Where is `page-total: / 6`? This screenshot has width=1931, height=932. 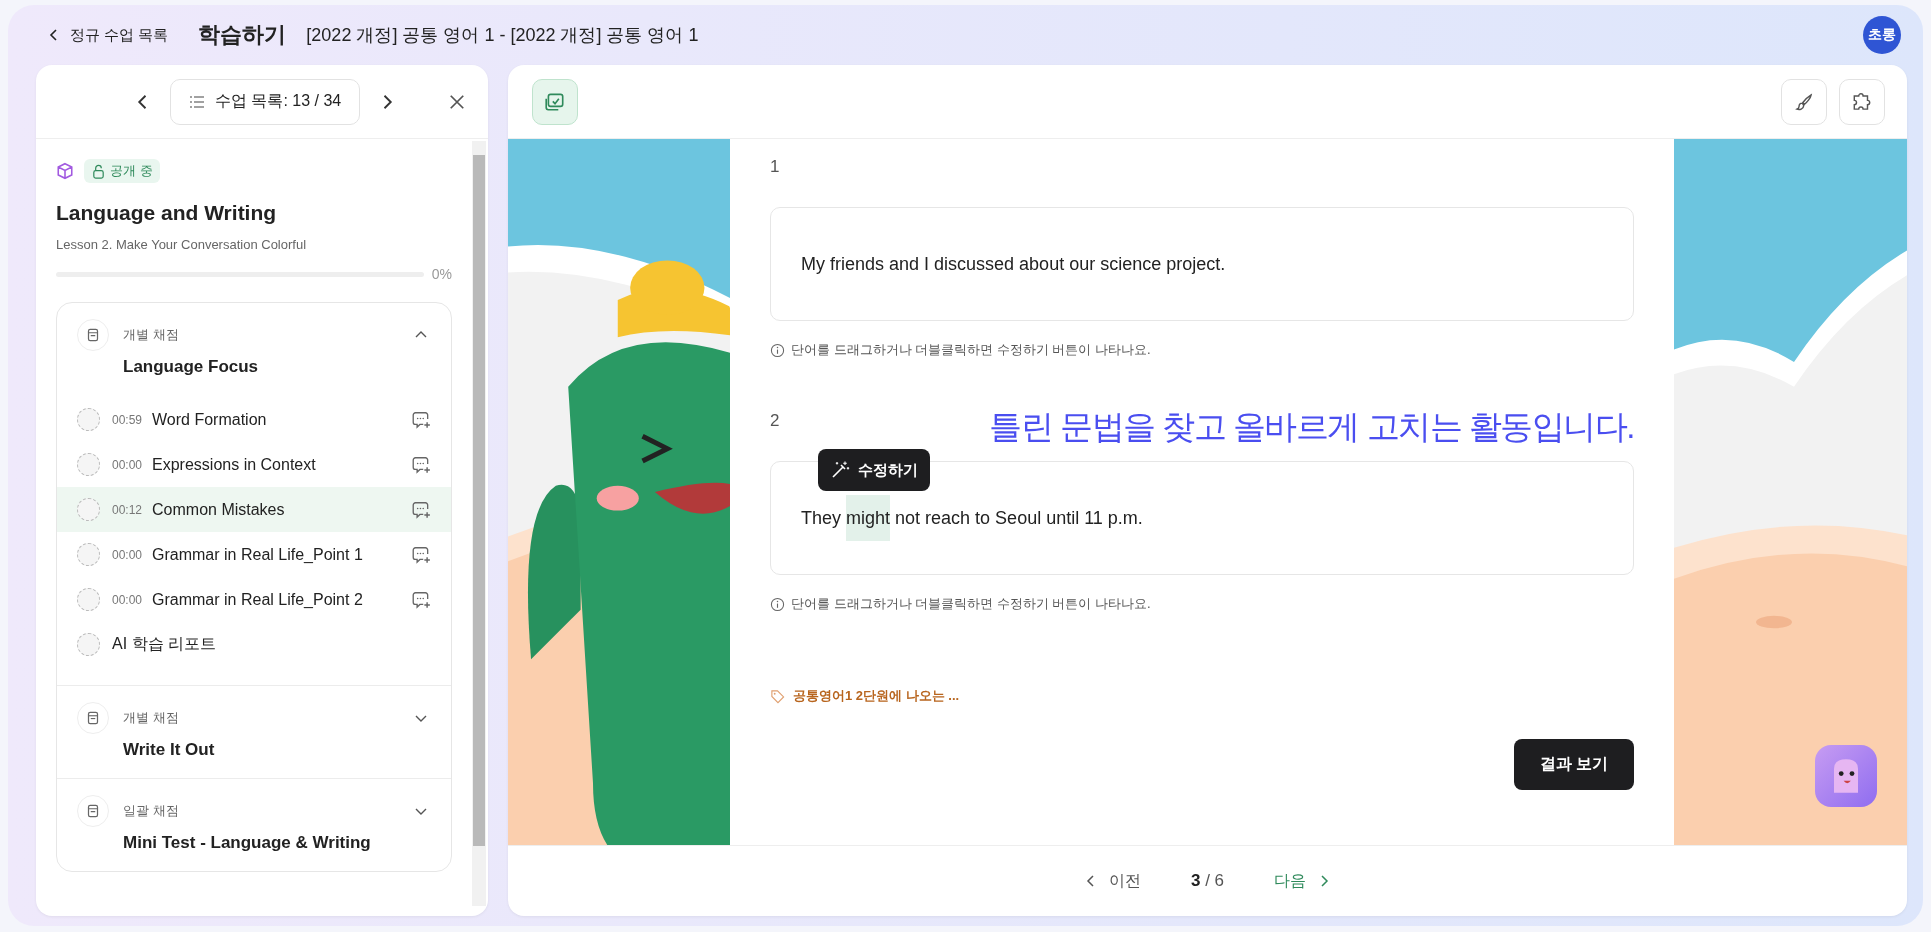 page-total: / 6 is located at coordinates (1215, 880).